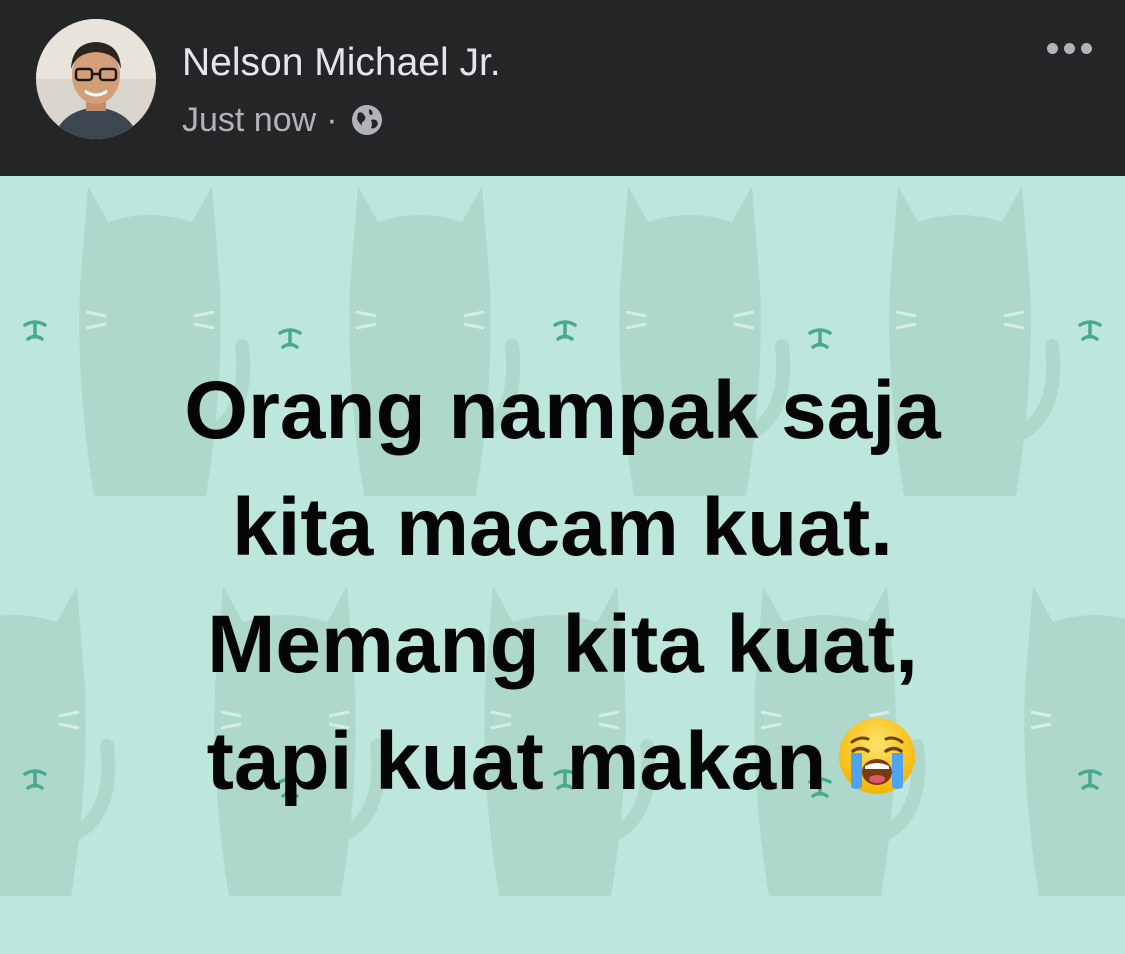 The image size is (1125, 954). I want to click on timestamp: Just now, so click(249, 120).